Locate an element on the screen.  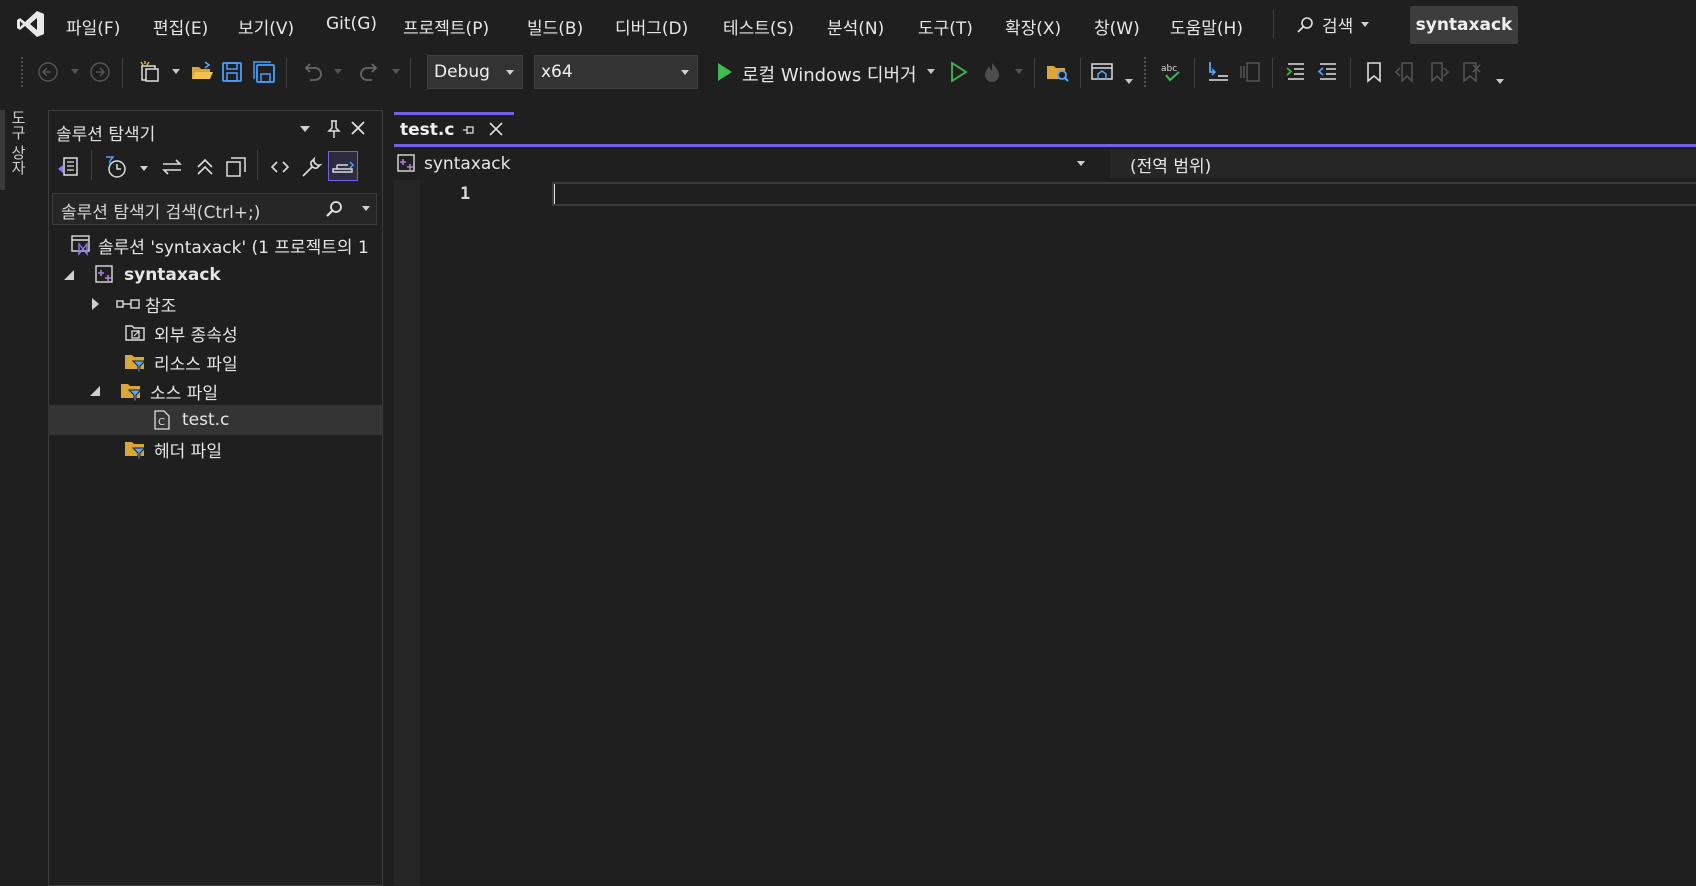
start-debugging-button: 로컬 Windows 디버거 is located at coordinates (829, 74).